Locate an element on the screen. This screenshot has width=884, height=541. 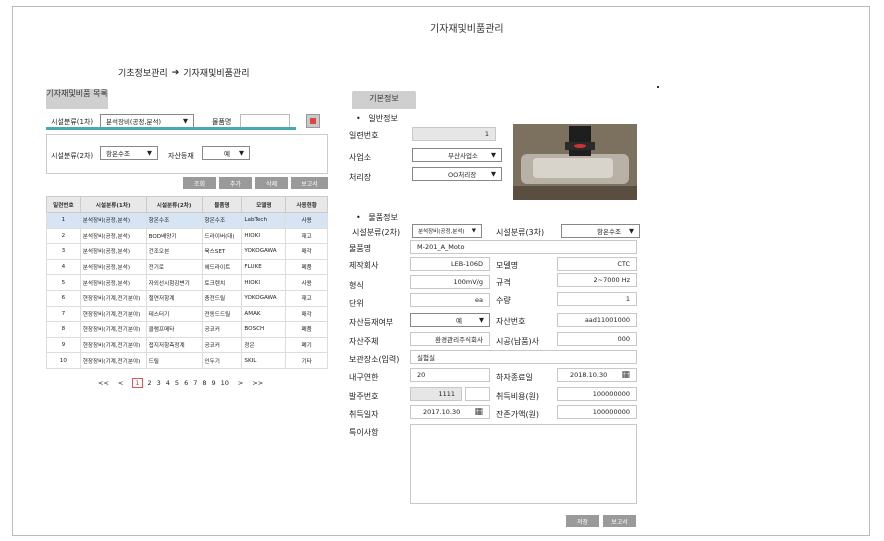
filter2-value: 항온수조 is located at coordinates (118, 154).